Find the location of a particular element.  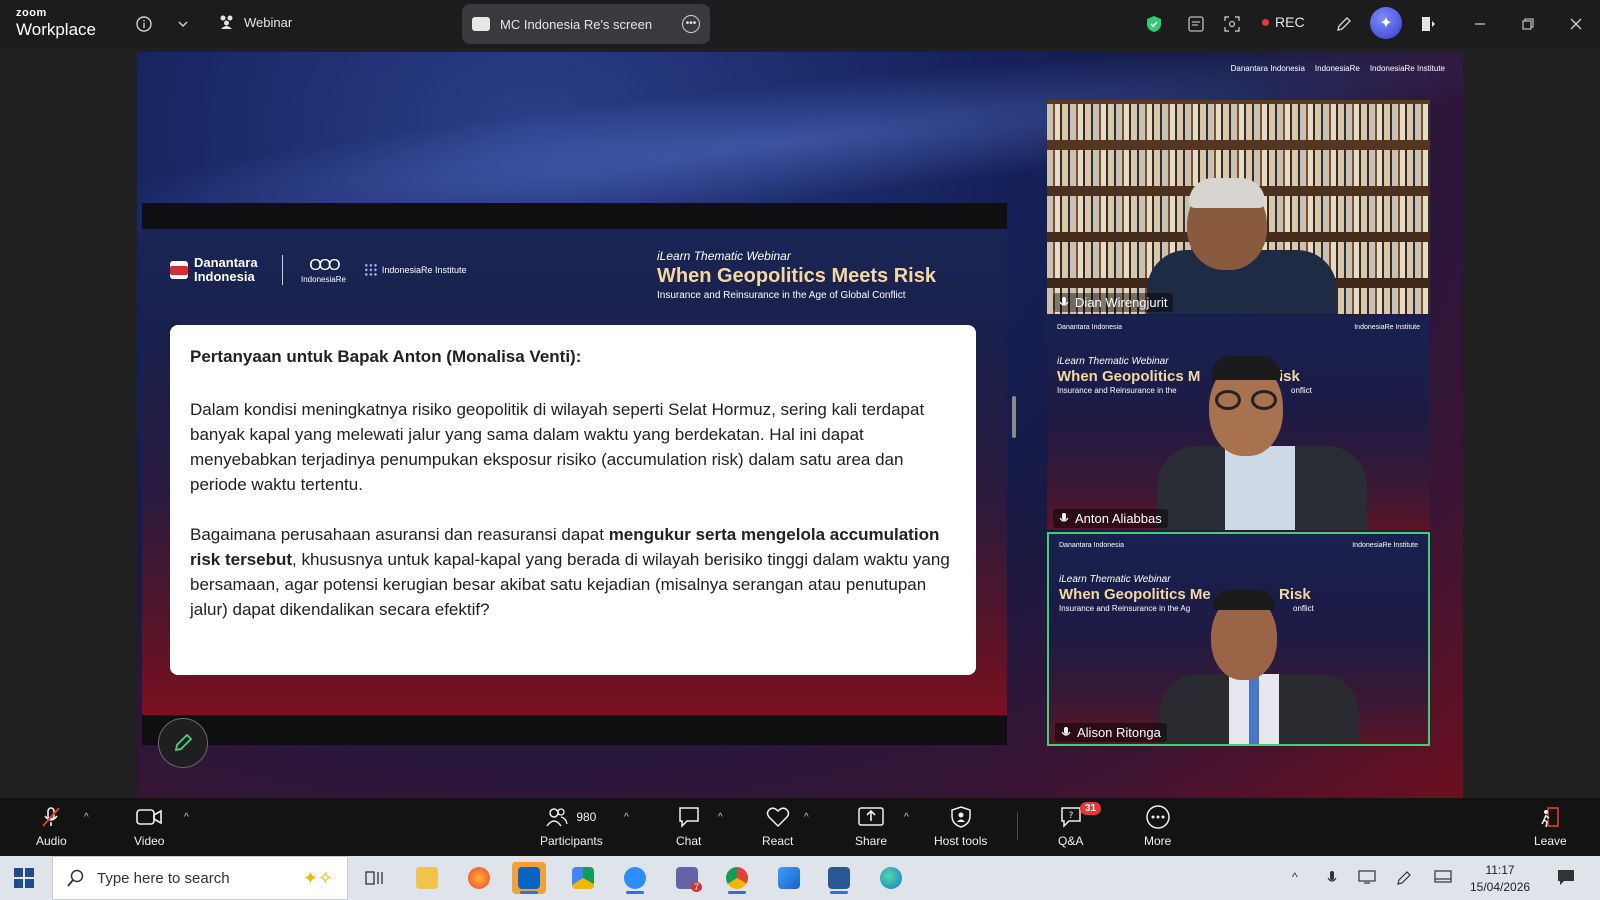

audio-options-caret-icon: ^ is located at coordinates (86, 817).